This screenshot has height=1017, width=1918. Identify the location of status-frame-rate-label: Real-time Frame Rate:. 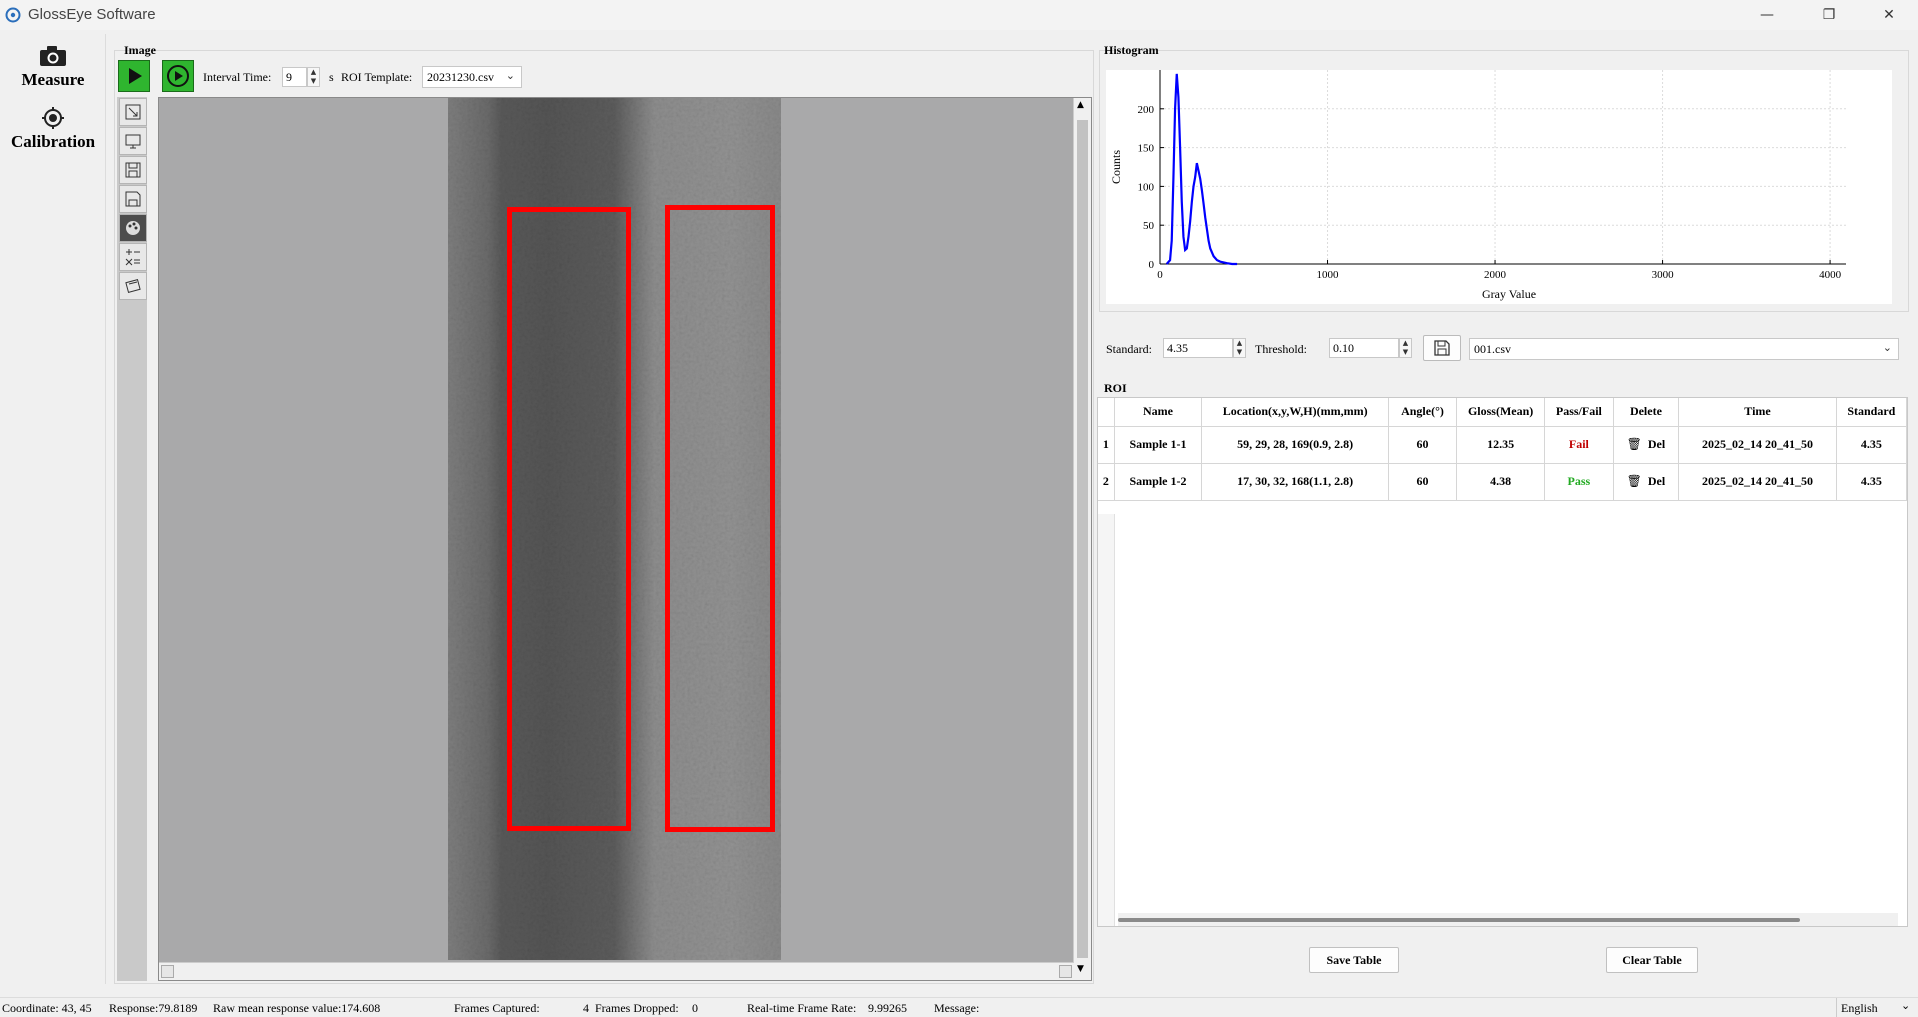
(802, 1008).